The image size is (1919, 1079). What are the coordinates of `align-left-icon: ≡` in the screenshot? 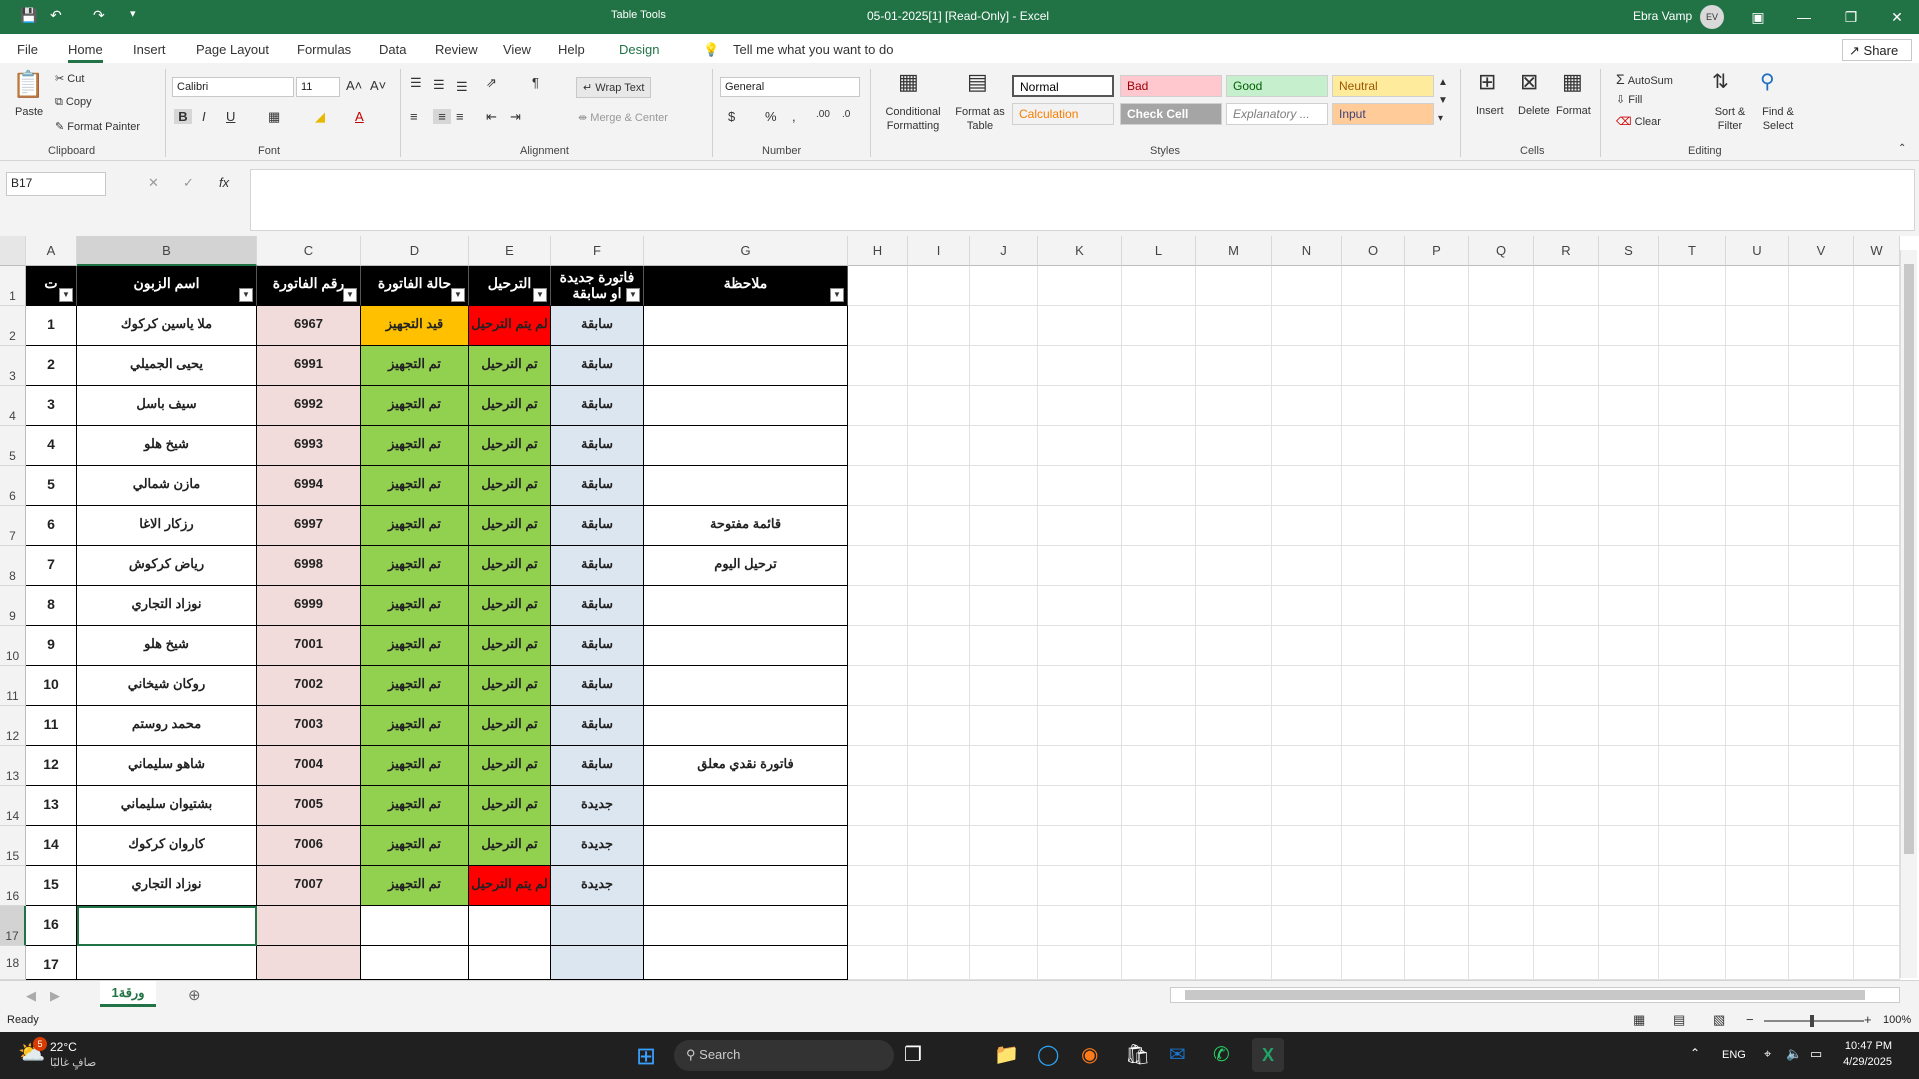 It's located at (414, 116).